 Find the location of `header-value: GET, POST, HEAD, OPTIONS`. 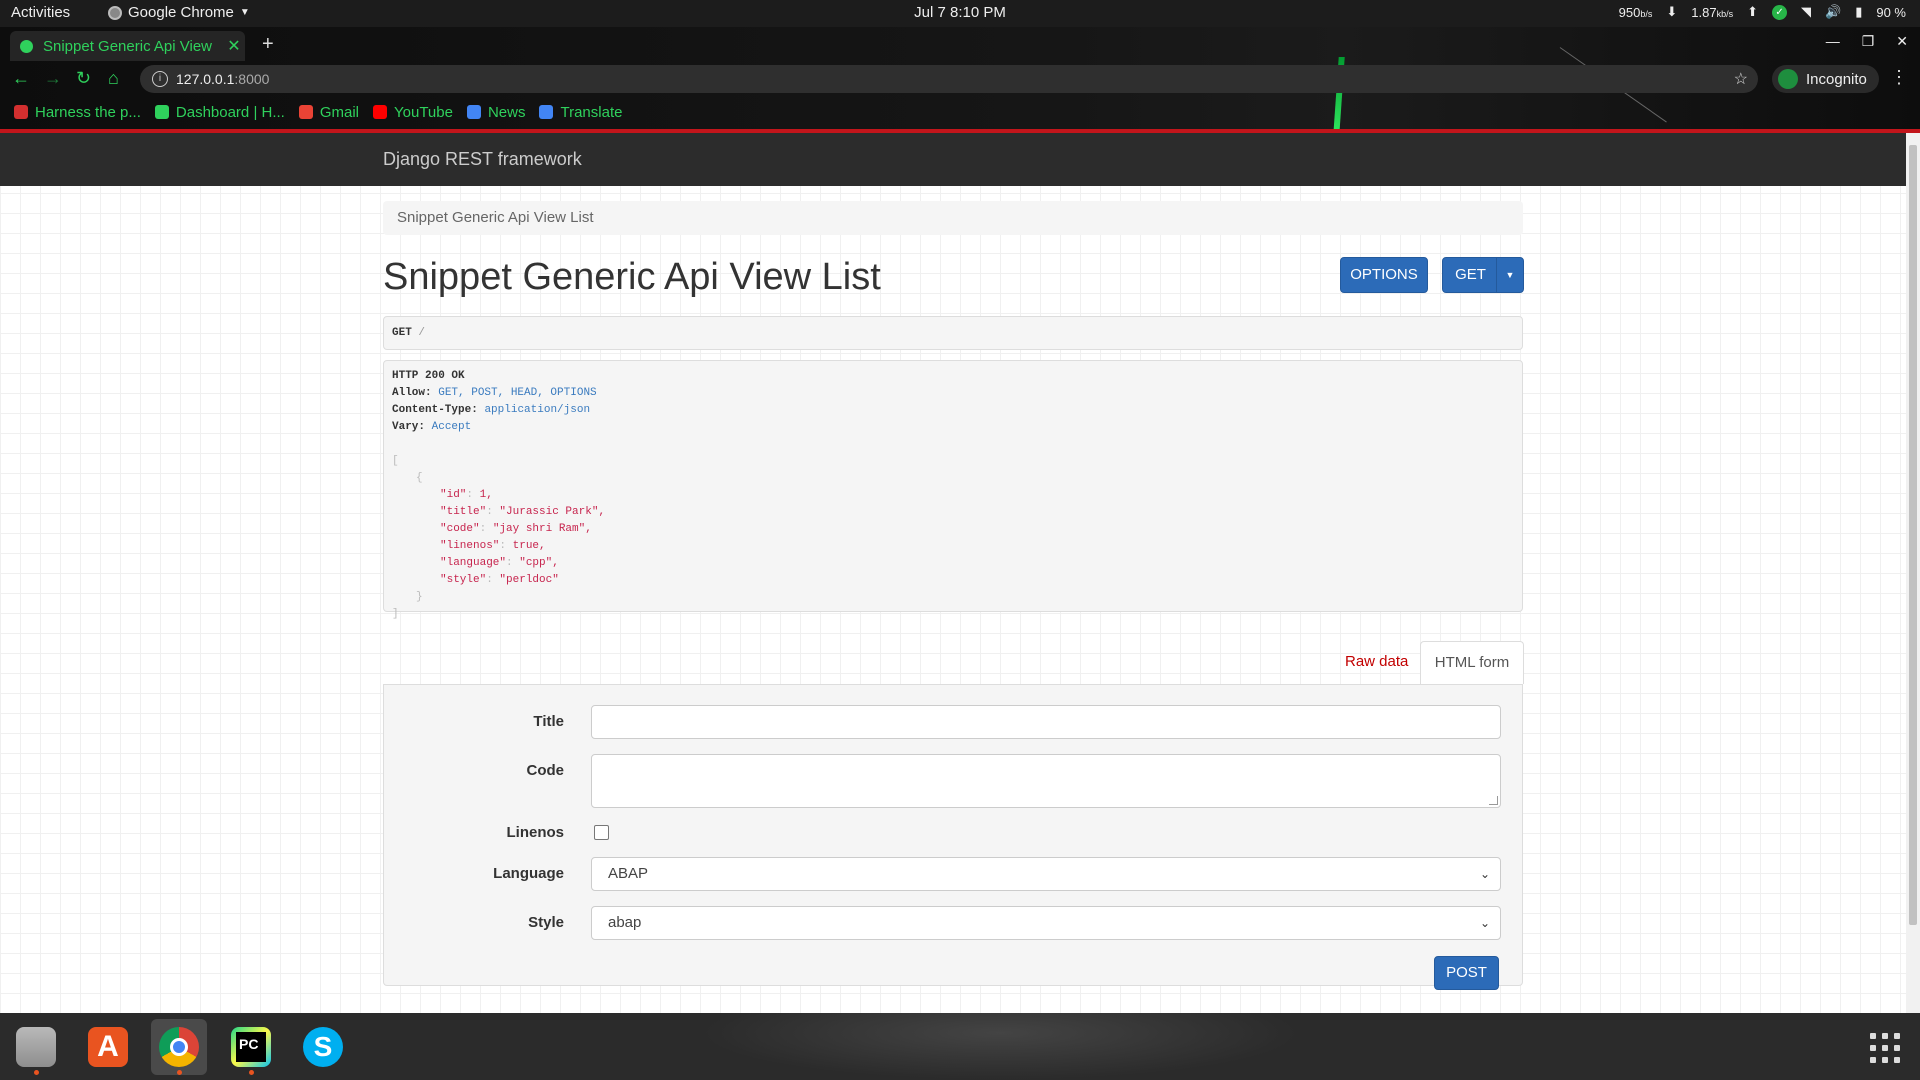

header-value: GET, POST, HEAD, OPTIONS is located at coordinates (517, 393).